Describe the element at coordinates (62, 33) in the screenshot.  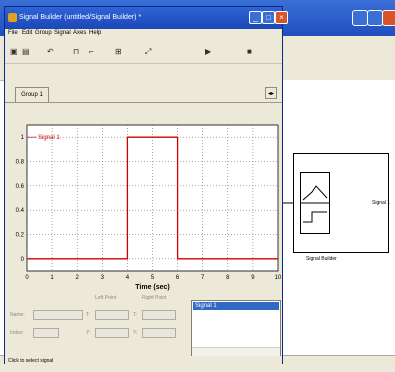
I see `menu-signal: Signal` at that location.